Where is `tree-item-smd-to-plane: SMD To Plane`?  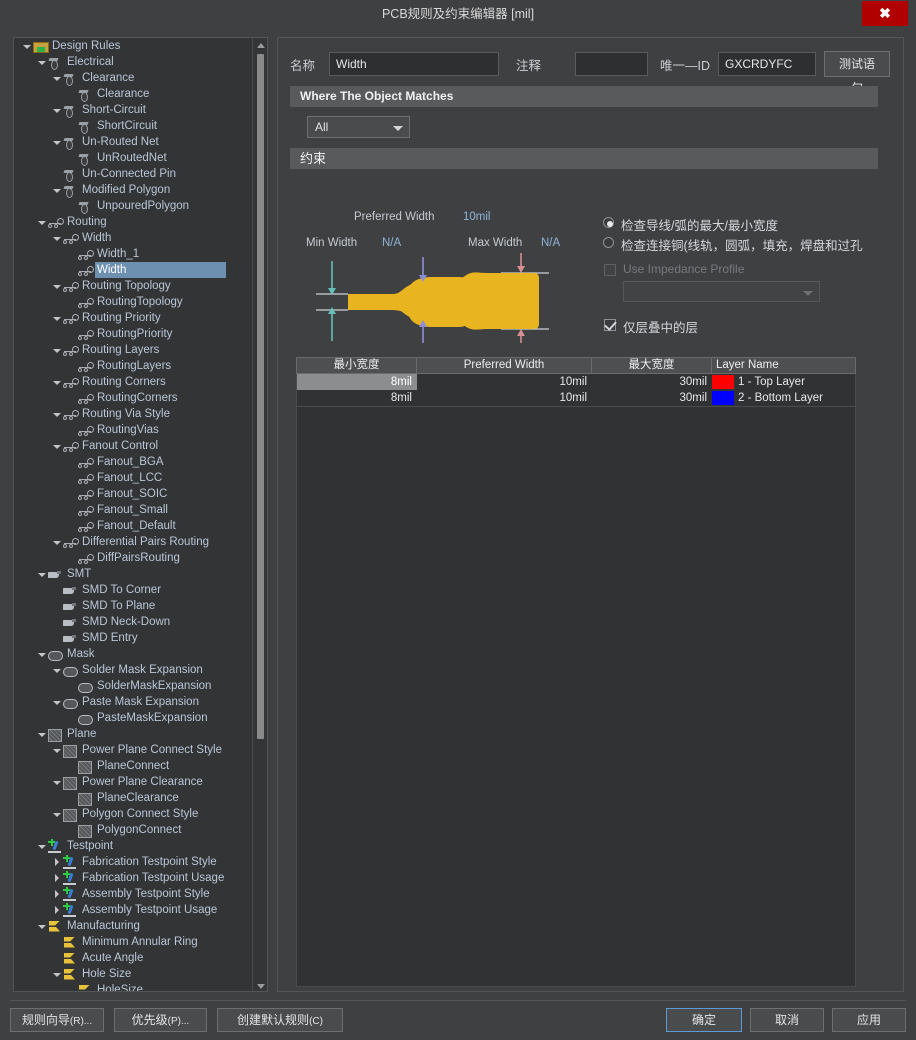 tree-item-smd-to-plane: SMD To Plane is located at coordinates (133, 606).